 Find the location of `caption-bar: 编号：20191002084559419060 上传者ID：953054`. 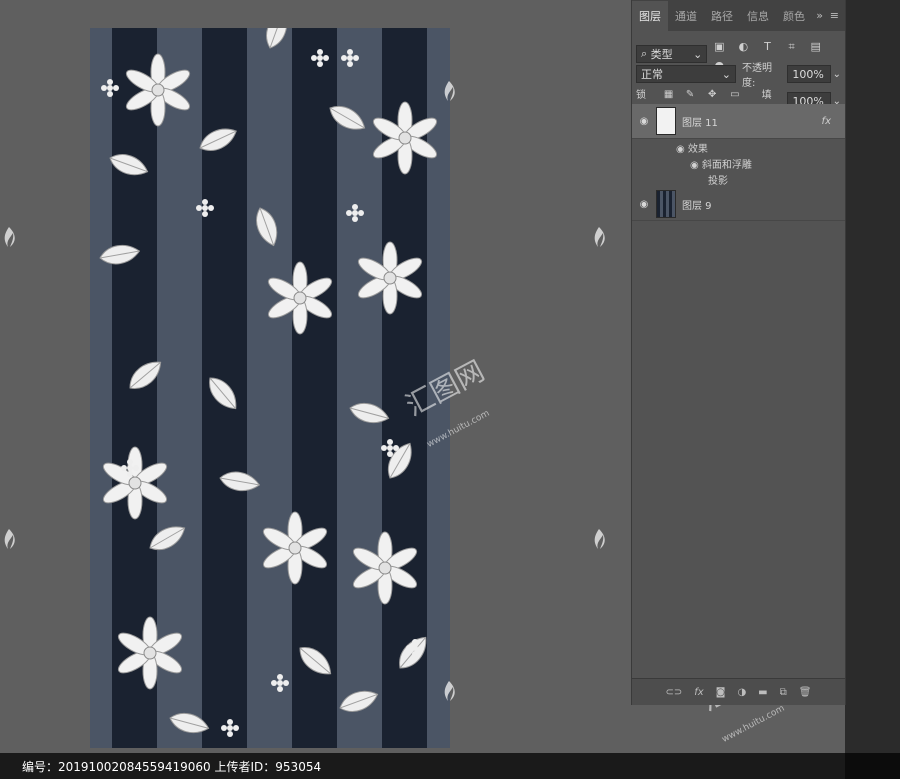

caption-bar: 编号：20191002084559419060 上传者ID：953054 is located at coordinates (450, 766).